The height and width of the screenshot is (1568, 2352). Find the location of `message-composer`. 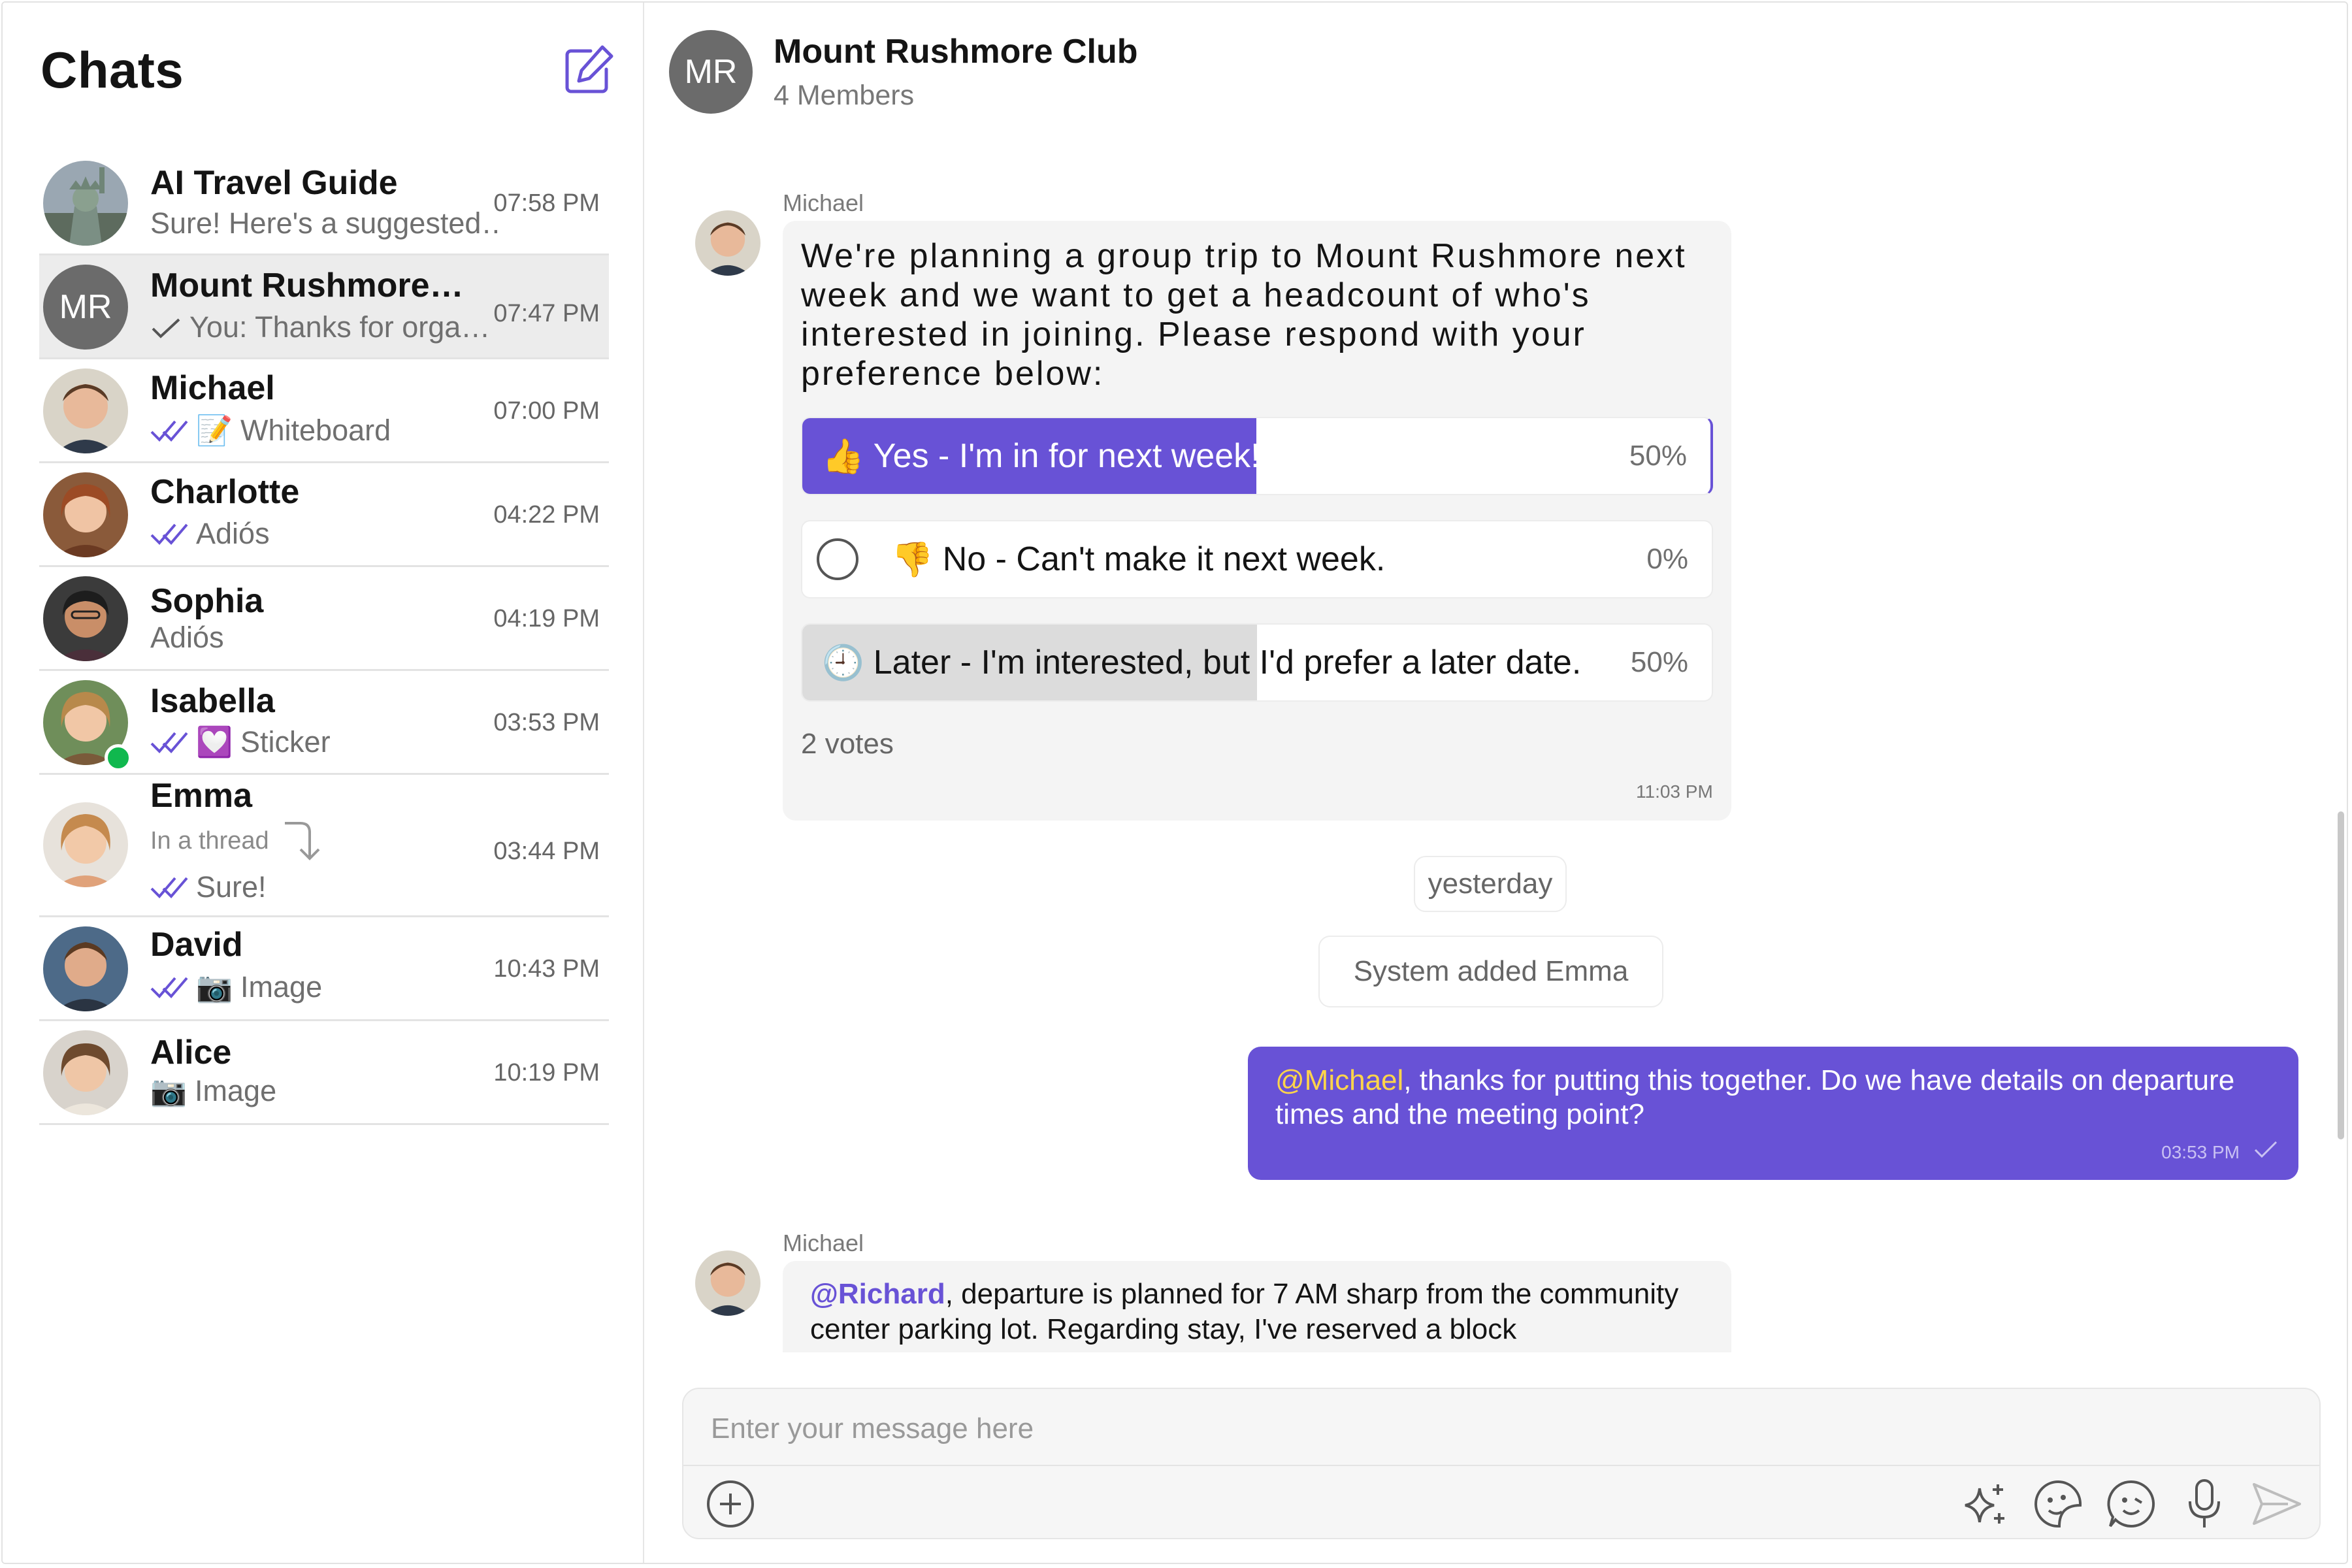

message-composer is located at coordinates (1501, 1463).